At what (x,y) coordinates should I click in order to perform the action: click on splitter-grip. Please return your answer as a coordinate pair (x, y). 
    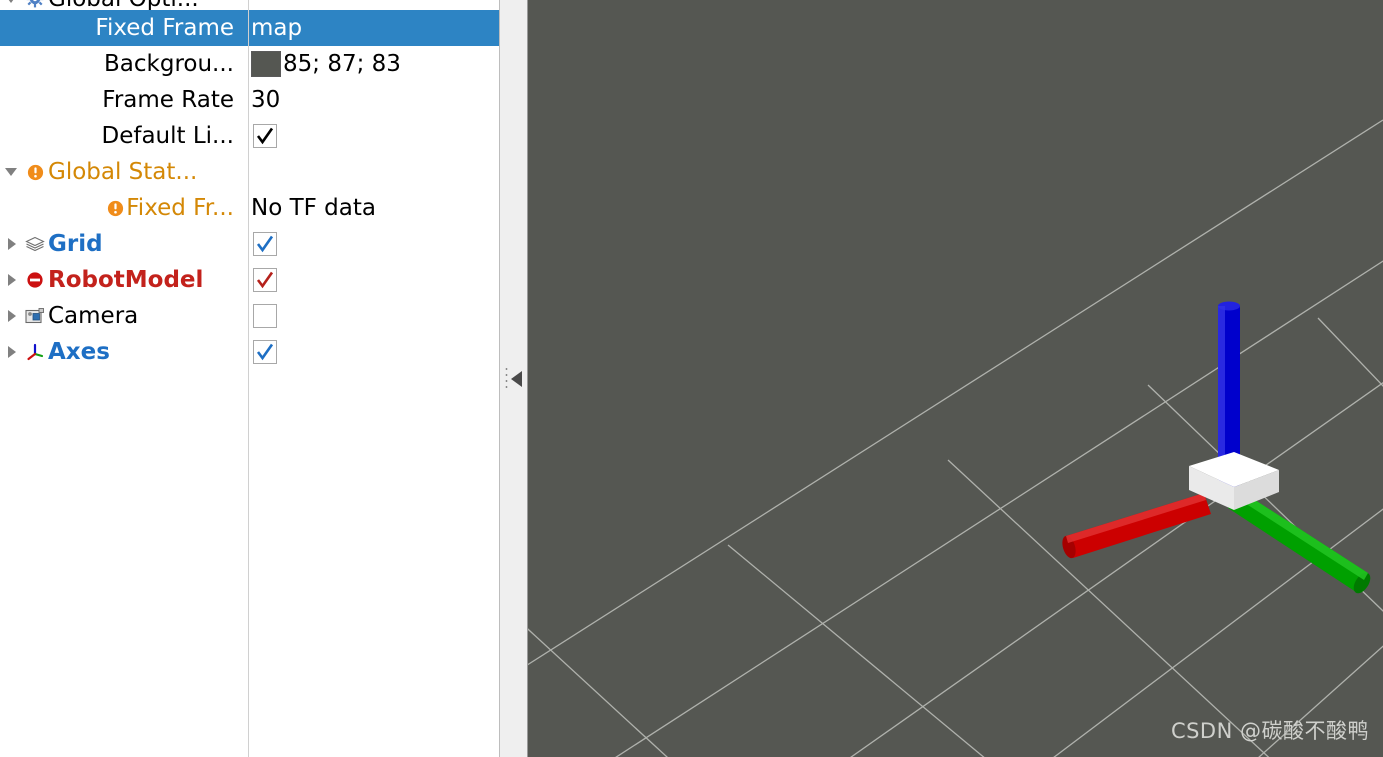
    Looking at the image, I should click on (506, 378).